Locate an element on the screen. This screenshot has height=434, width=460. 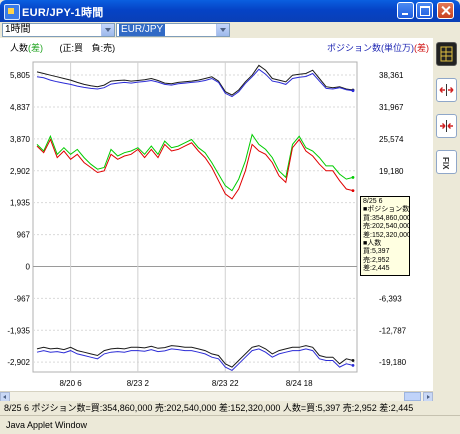
tooltip-line: 買:354,860,000 is located at coordinates (386, 218).